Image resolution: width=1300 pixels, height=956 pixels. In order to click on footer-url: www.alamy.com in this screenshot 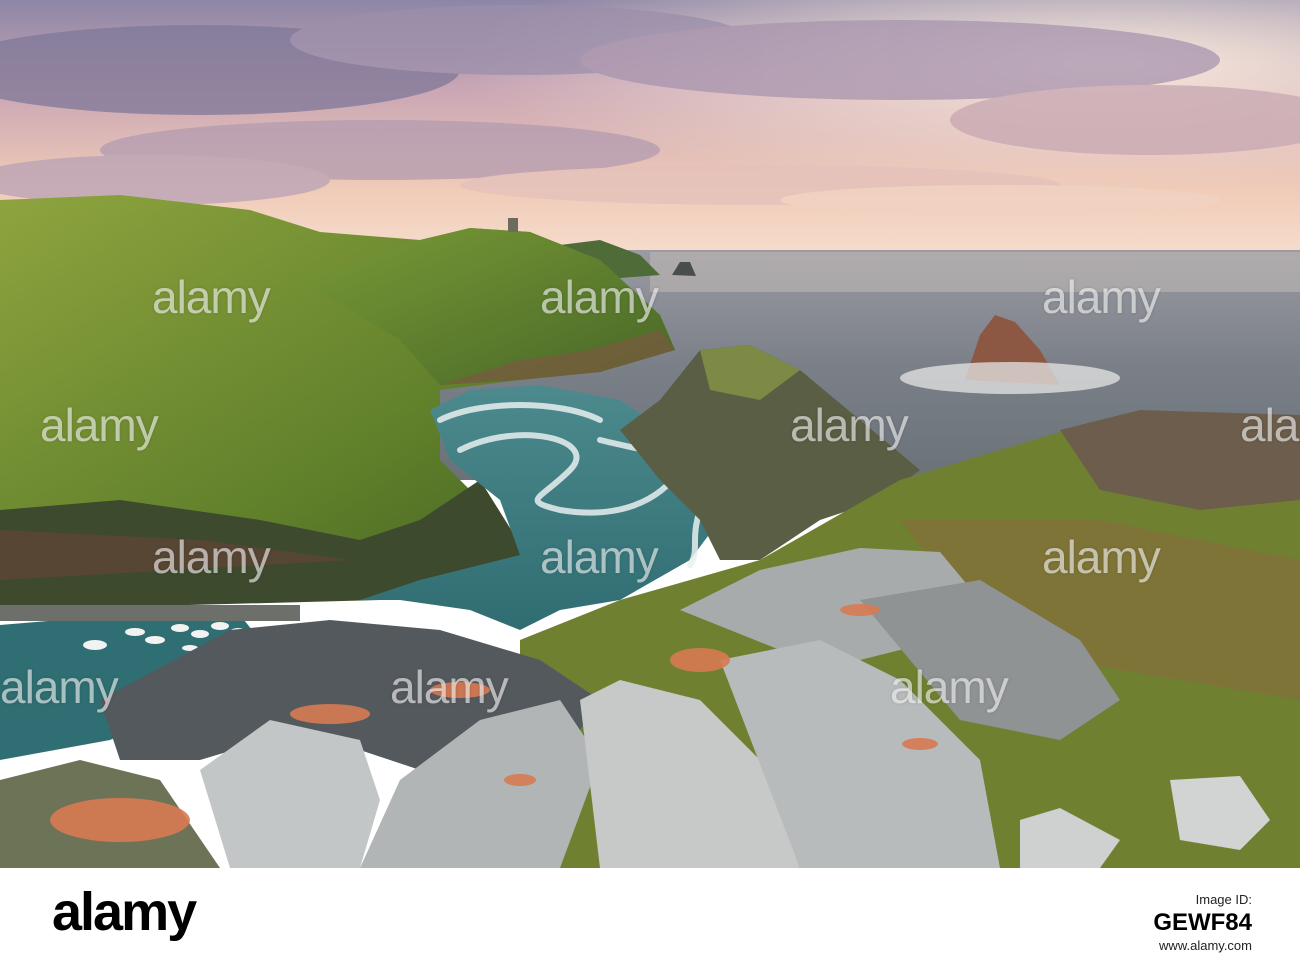, I will do `click(1205, 945)`.